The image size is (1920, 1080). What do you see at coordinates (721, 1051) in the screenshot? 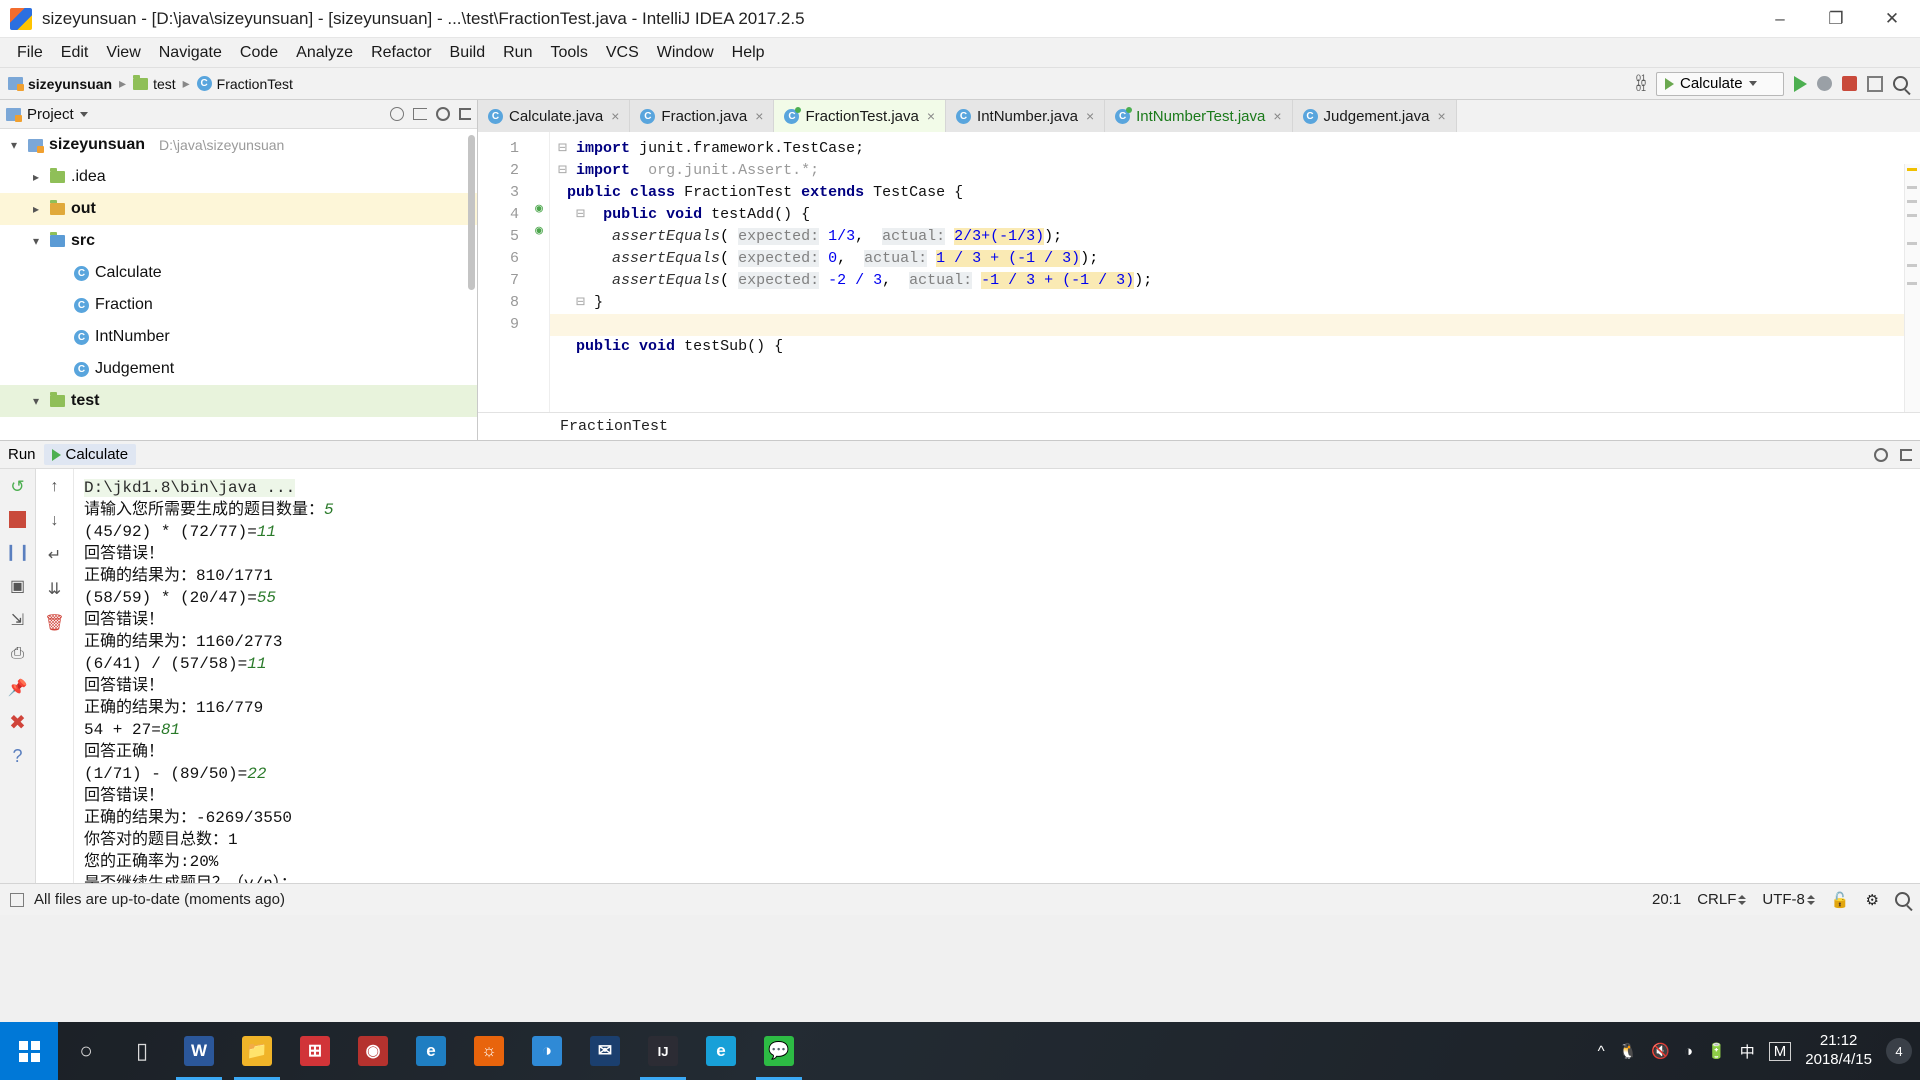
I see `taskbar-app-ie: e` at bounding box center [721, 1051].